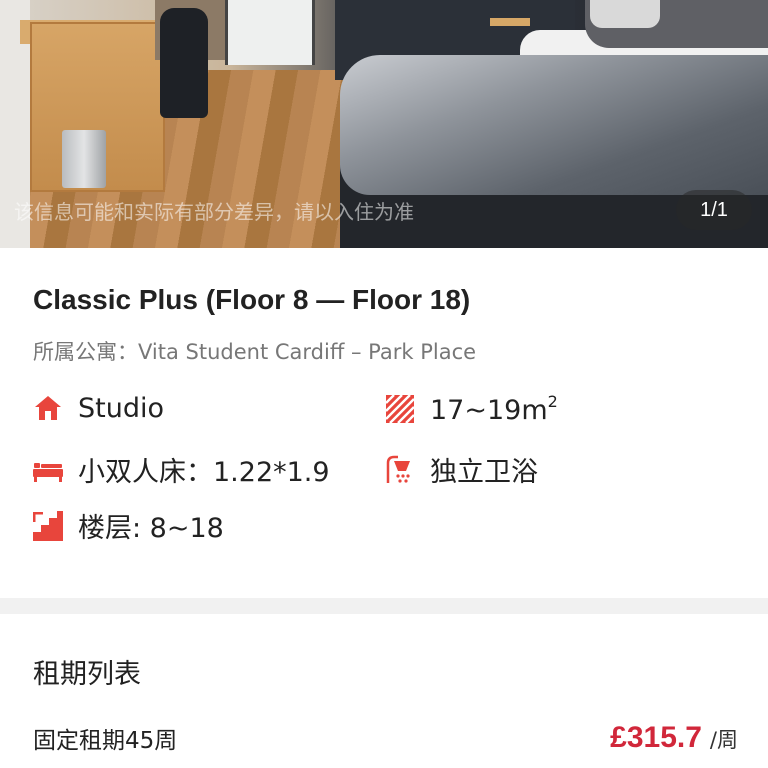 The width and height of the screenshot is (768, 768). Describe the element at coordinates (204, 472) in the screenshot. I see `feature-bed-text: 小双人床：1.22*1.9` at that location.